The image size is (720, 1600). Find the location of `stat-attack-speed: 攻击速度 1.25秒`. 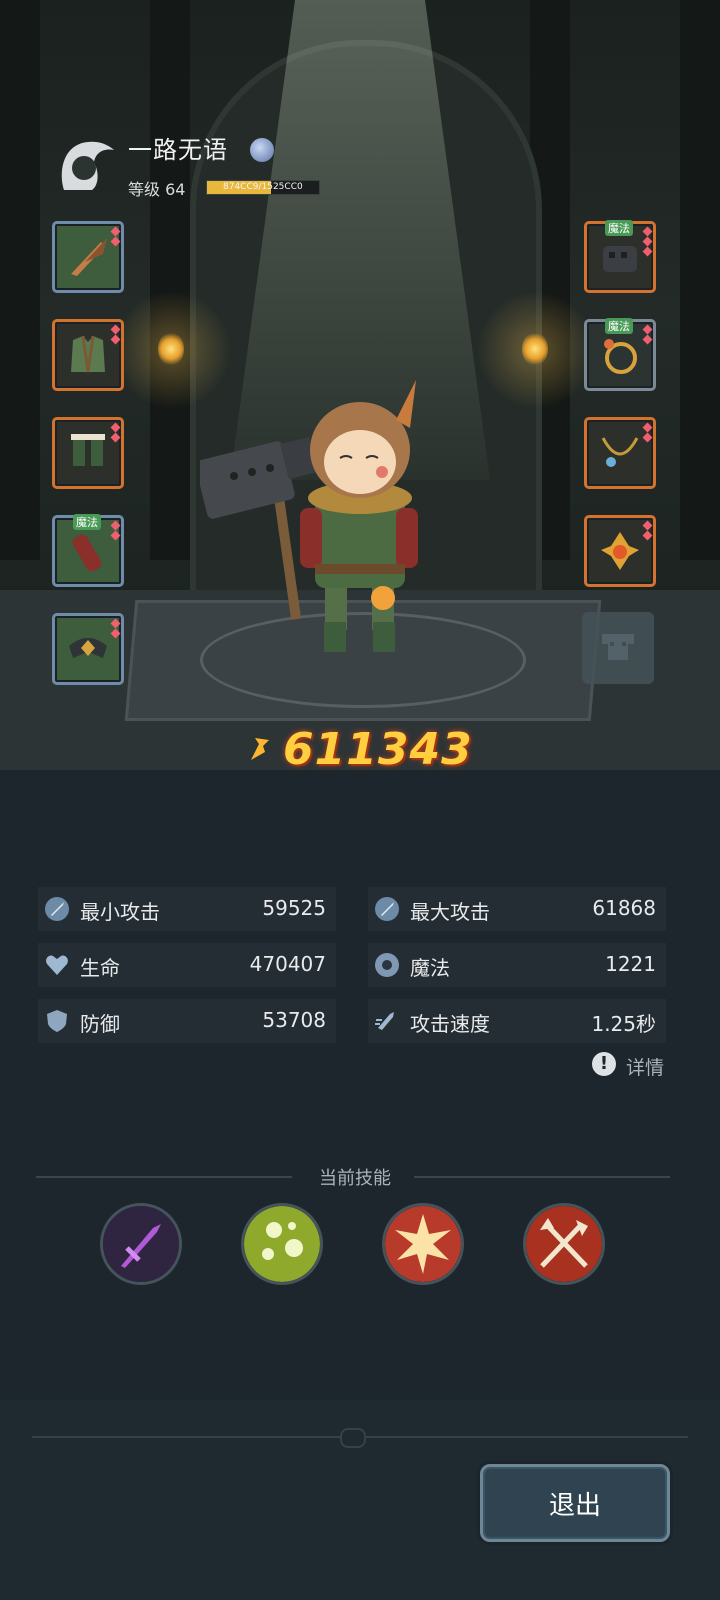

stat-attack-speed: 攻击速度 1.25秒 is located at coordinates (517, 1021).